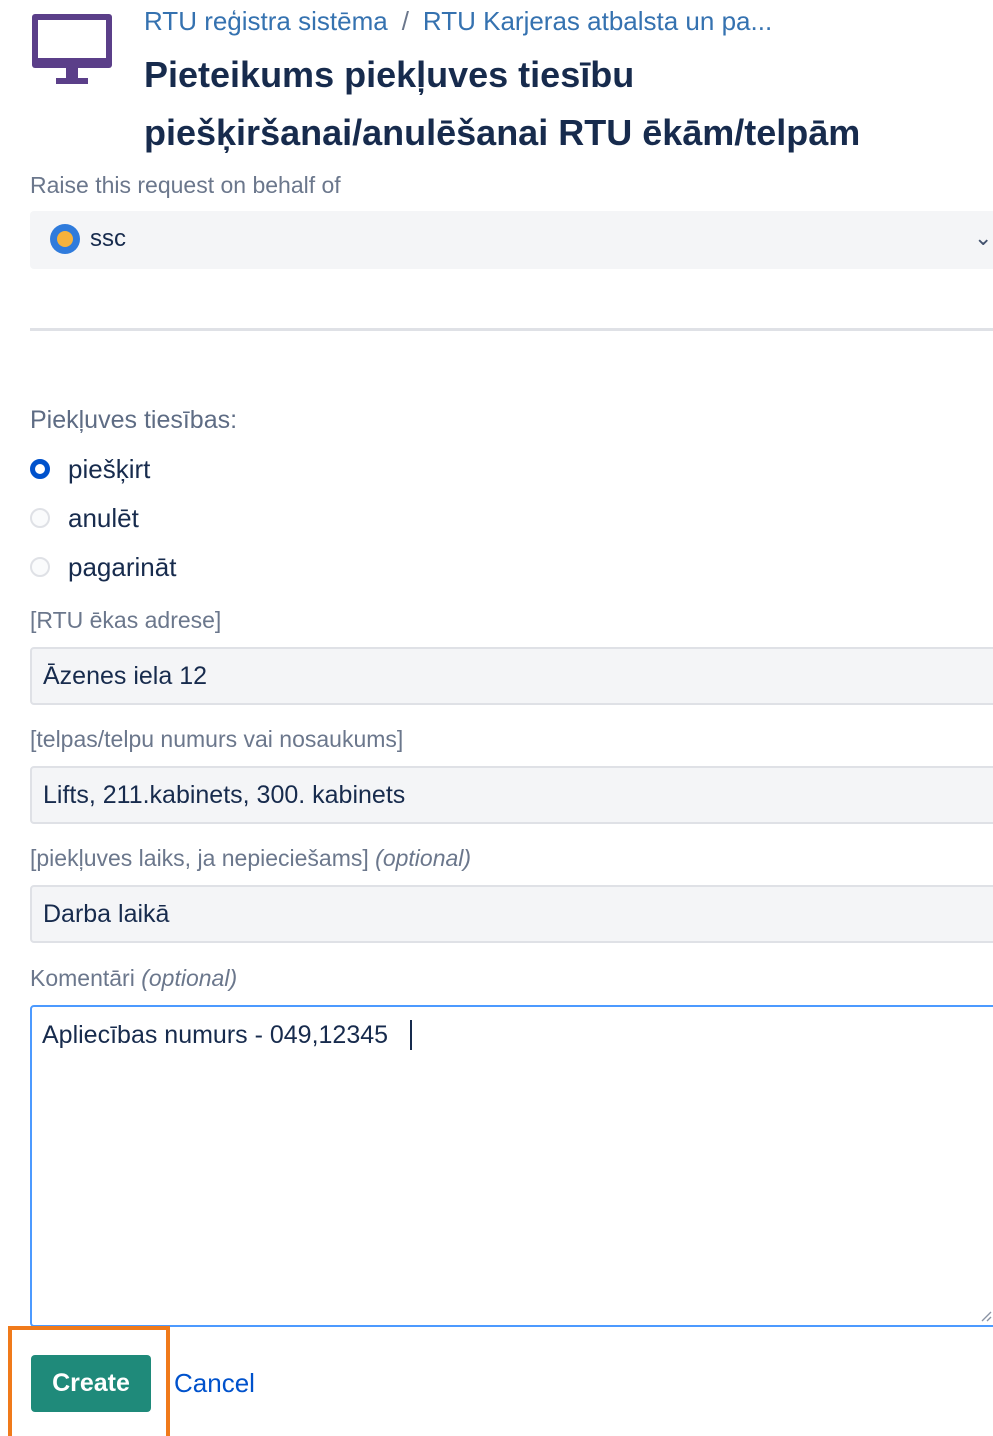 This screenshot has height=1436, width=993. I want to click on behalf-label: Raise this request on behalf of, so click(185, 185).